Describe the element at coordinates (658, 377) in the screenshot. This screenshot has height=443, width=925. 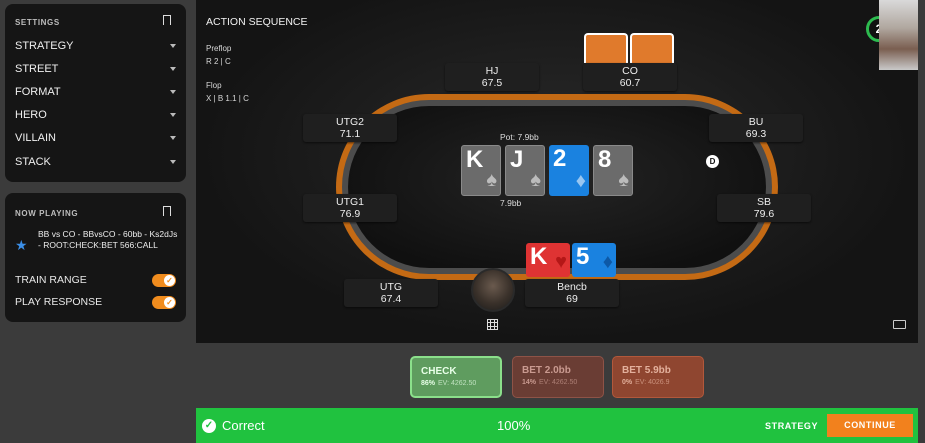
I see `bet-large-button: BET 5.9bb 0% EV: 4026.9` at that location.